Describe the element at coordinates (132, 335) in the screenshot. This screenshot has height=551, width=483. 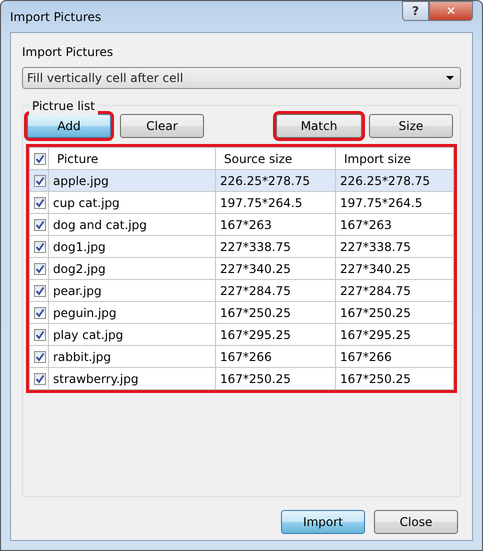
I see `table-cell: play cat.jpg` at that location.